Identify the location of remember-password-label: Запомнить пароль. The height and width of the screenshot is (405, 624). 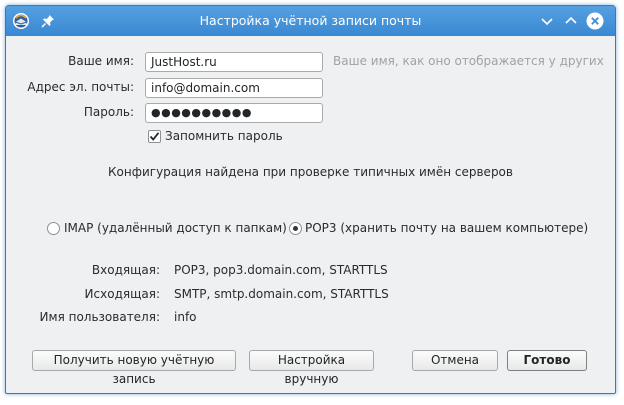
(224, 136).